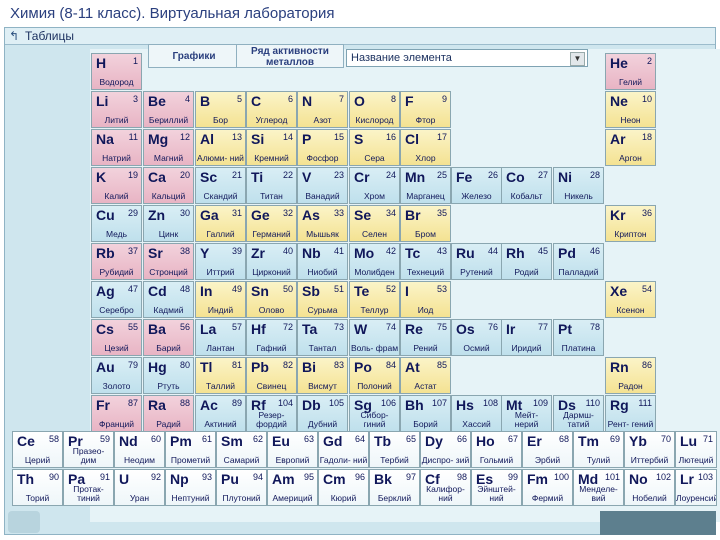  What do you see at coordinates (696, 449) in the screenshot?
I see `element-cell: Lu 71 Лютеций` at bounding box center [696, 449].